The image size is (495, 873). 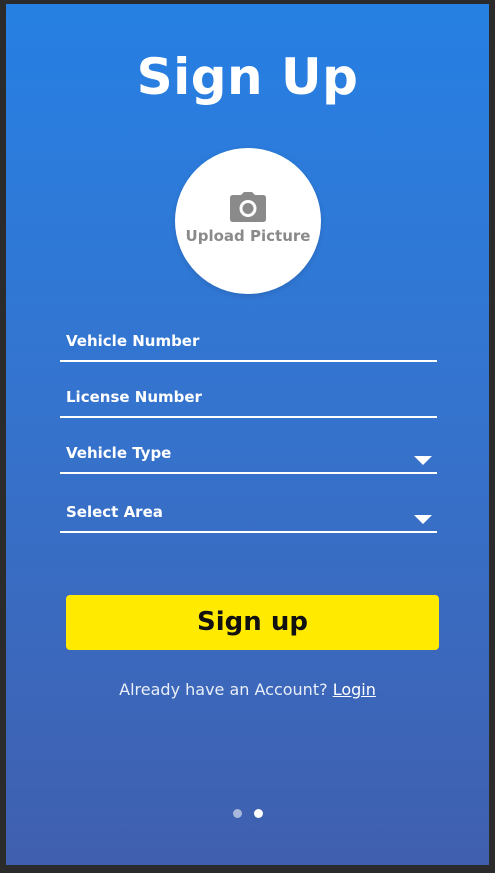 What do you see at coordinates (119, 453) in the screenshot?
I see `vehicle-type-label: Vehicle Type` at bounding box center [119, 453].